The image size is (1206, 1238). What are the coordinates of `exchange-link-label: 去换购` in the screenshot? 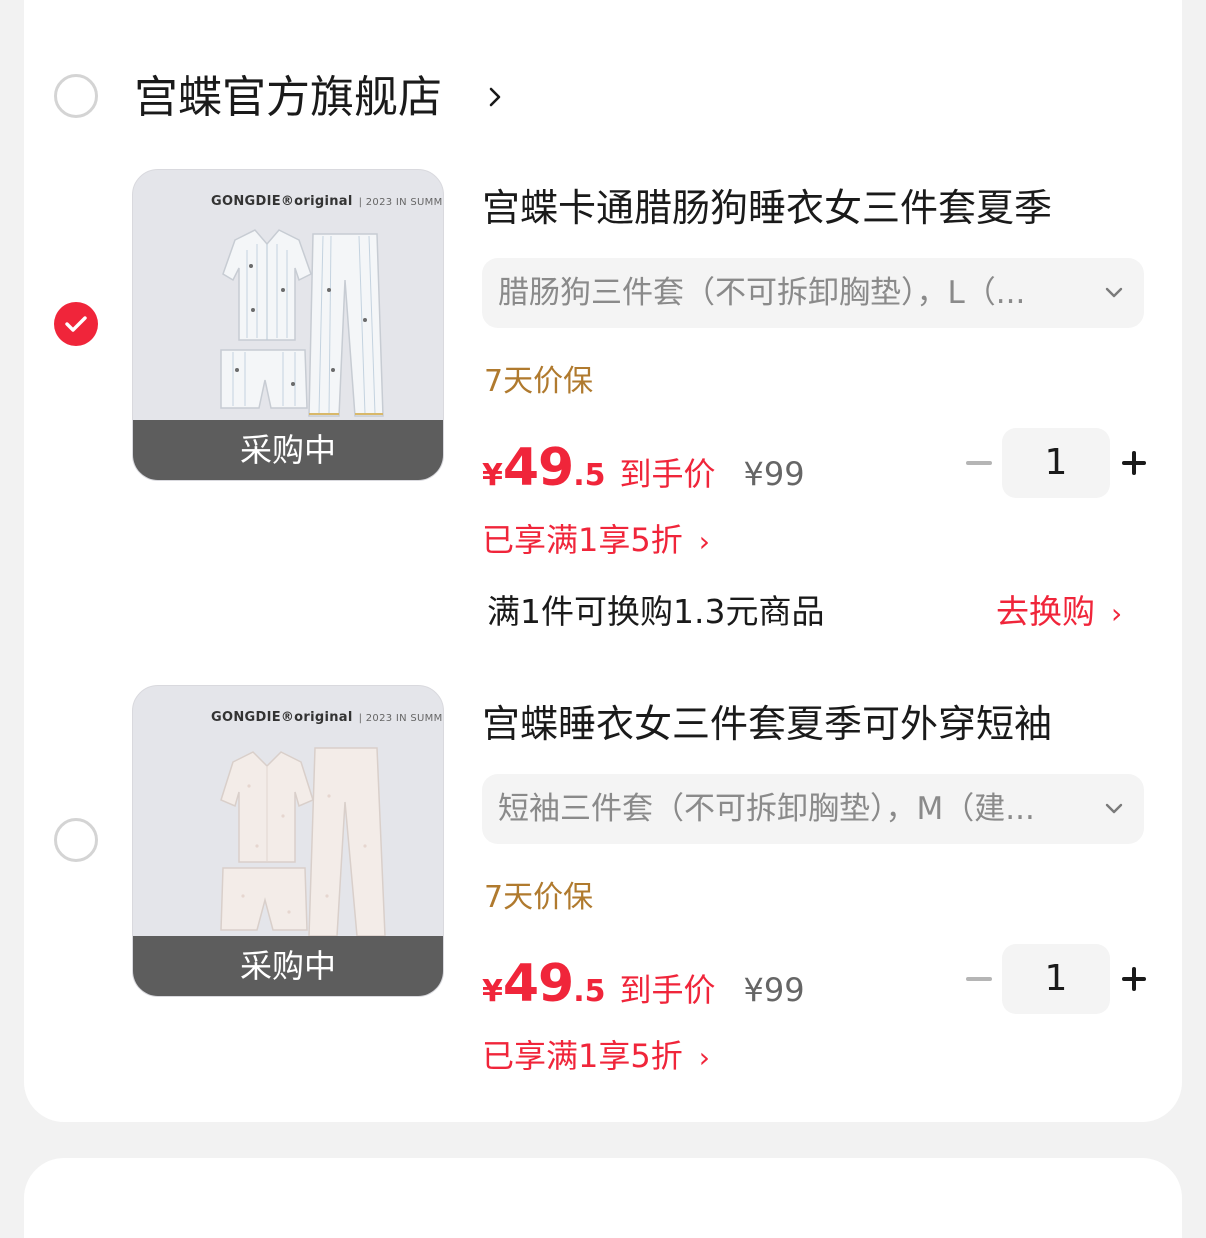 It's located at (1045, 611).